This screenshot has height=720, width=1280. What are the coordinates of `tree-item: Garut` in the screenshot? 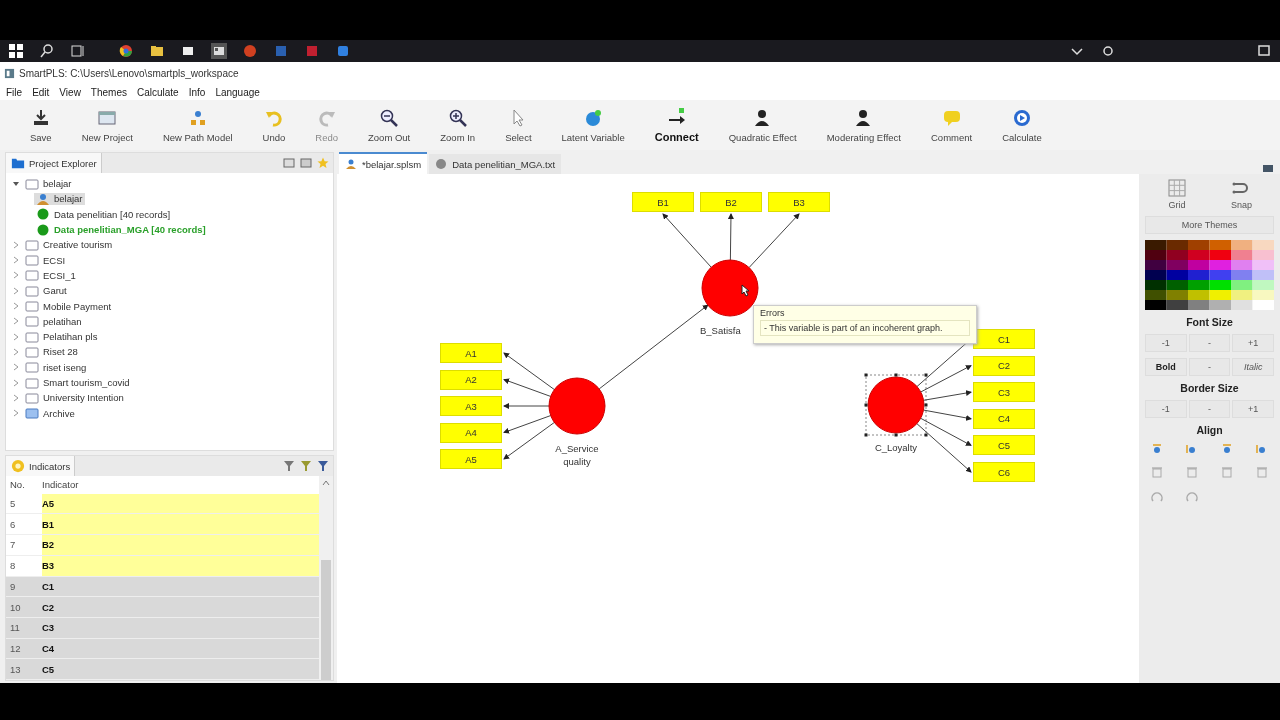 It's located at (46, 290).